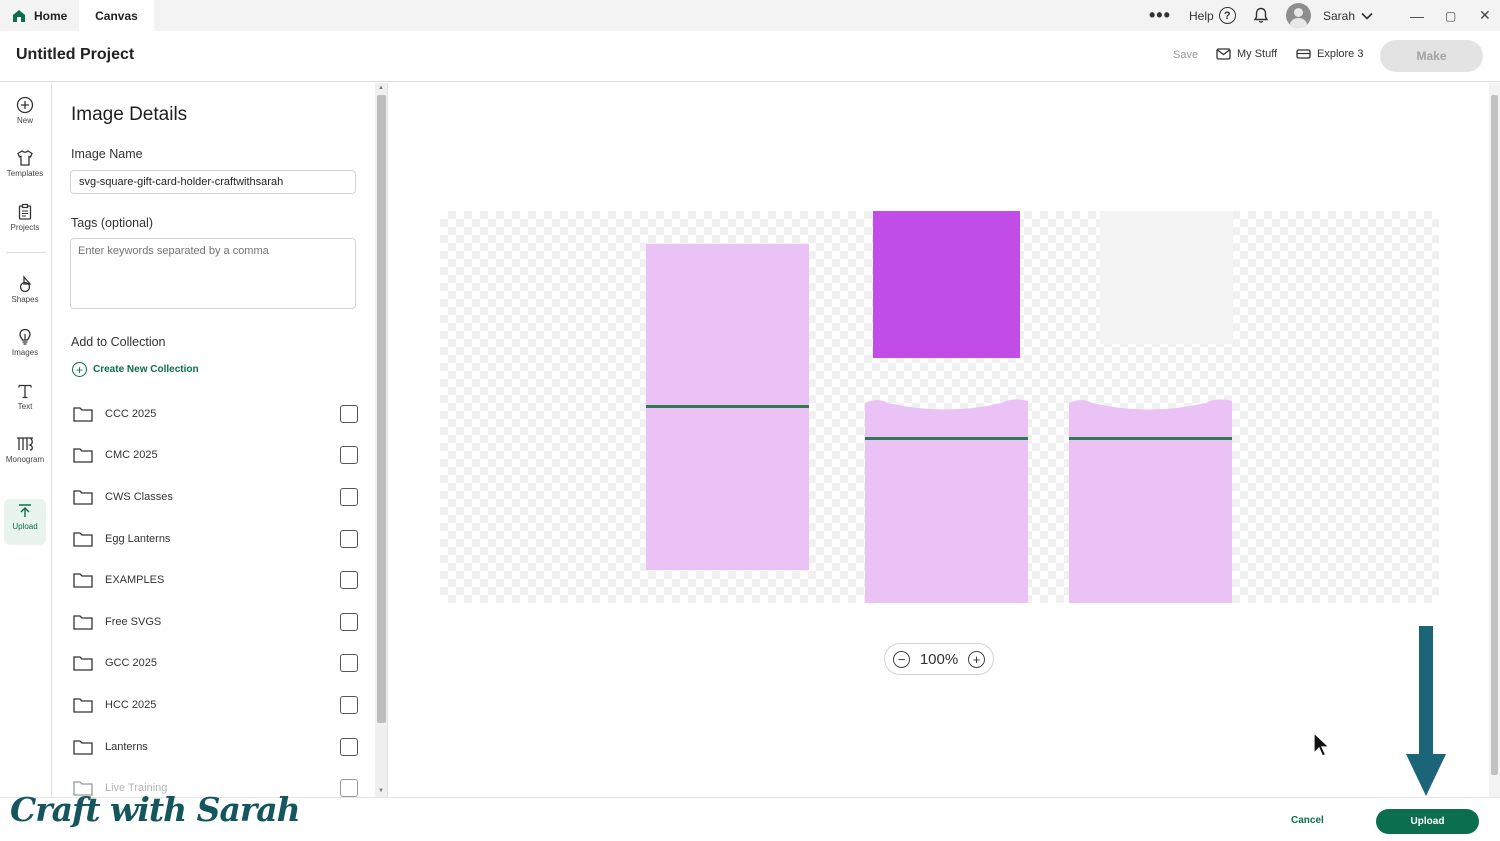 This screenshot has height=841, width=1500. What do you see at coordinates (215, 497) in the screenshot?
I see `collection-row: CWS Classes` at bounding box center [215, 497].